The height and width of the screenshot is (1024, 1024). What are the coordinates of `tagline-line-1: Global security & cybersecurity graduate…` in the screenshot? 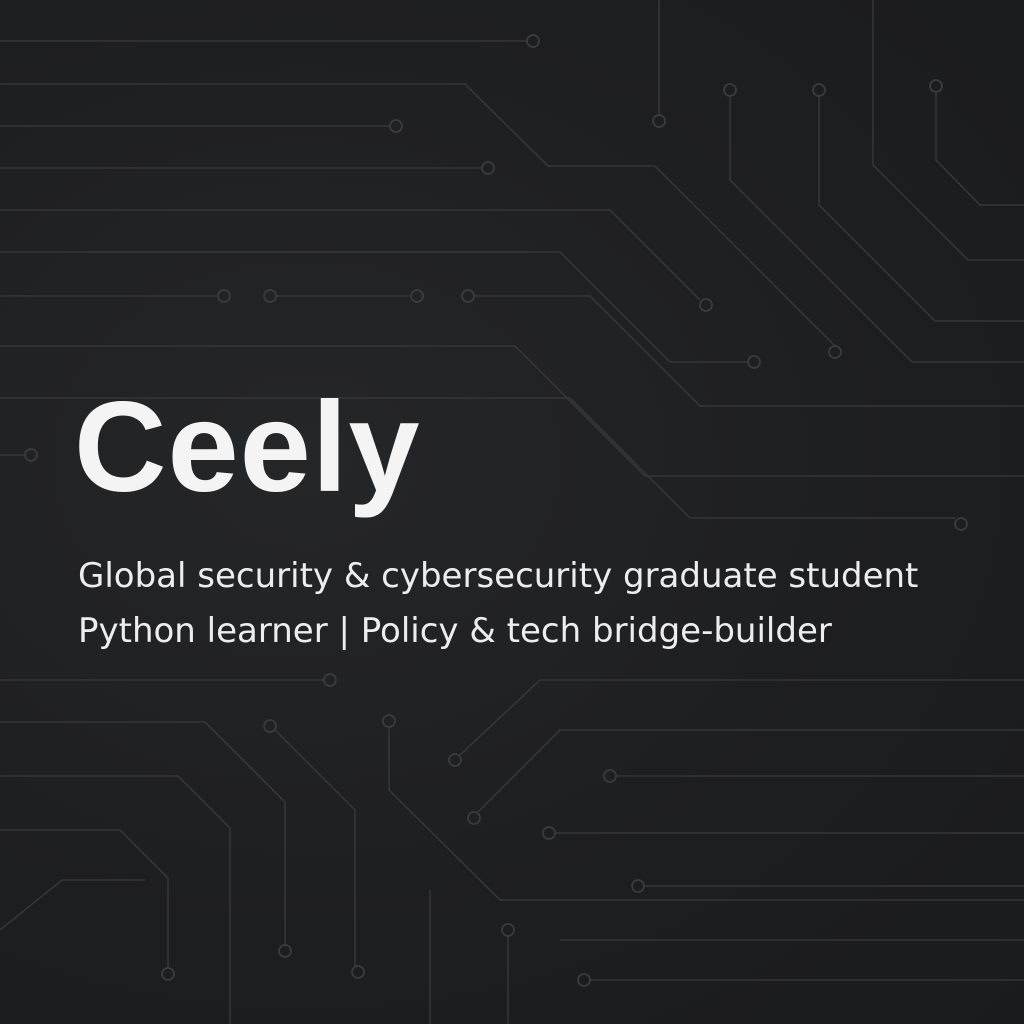 It's located at (498, 576).